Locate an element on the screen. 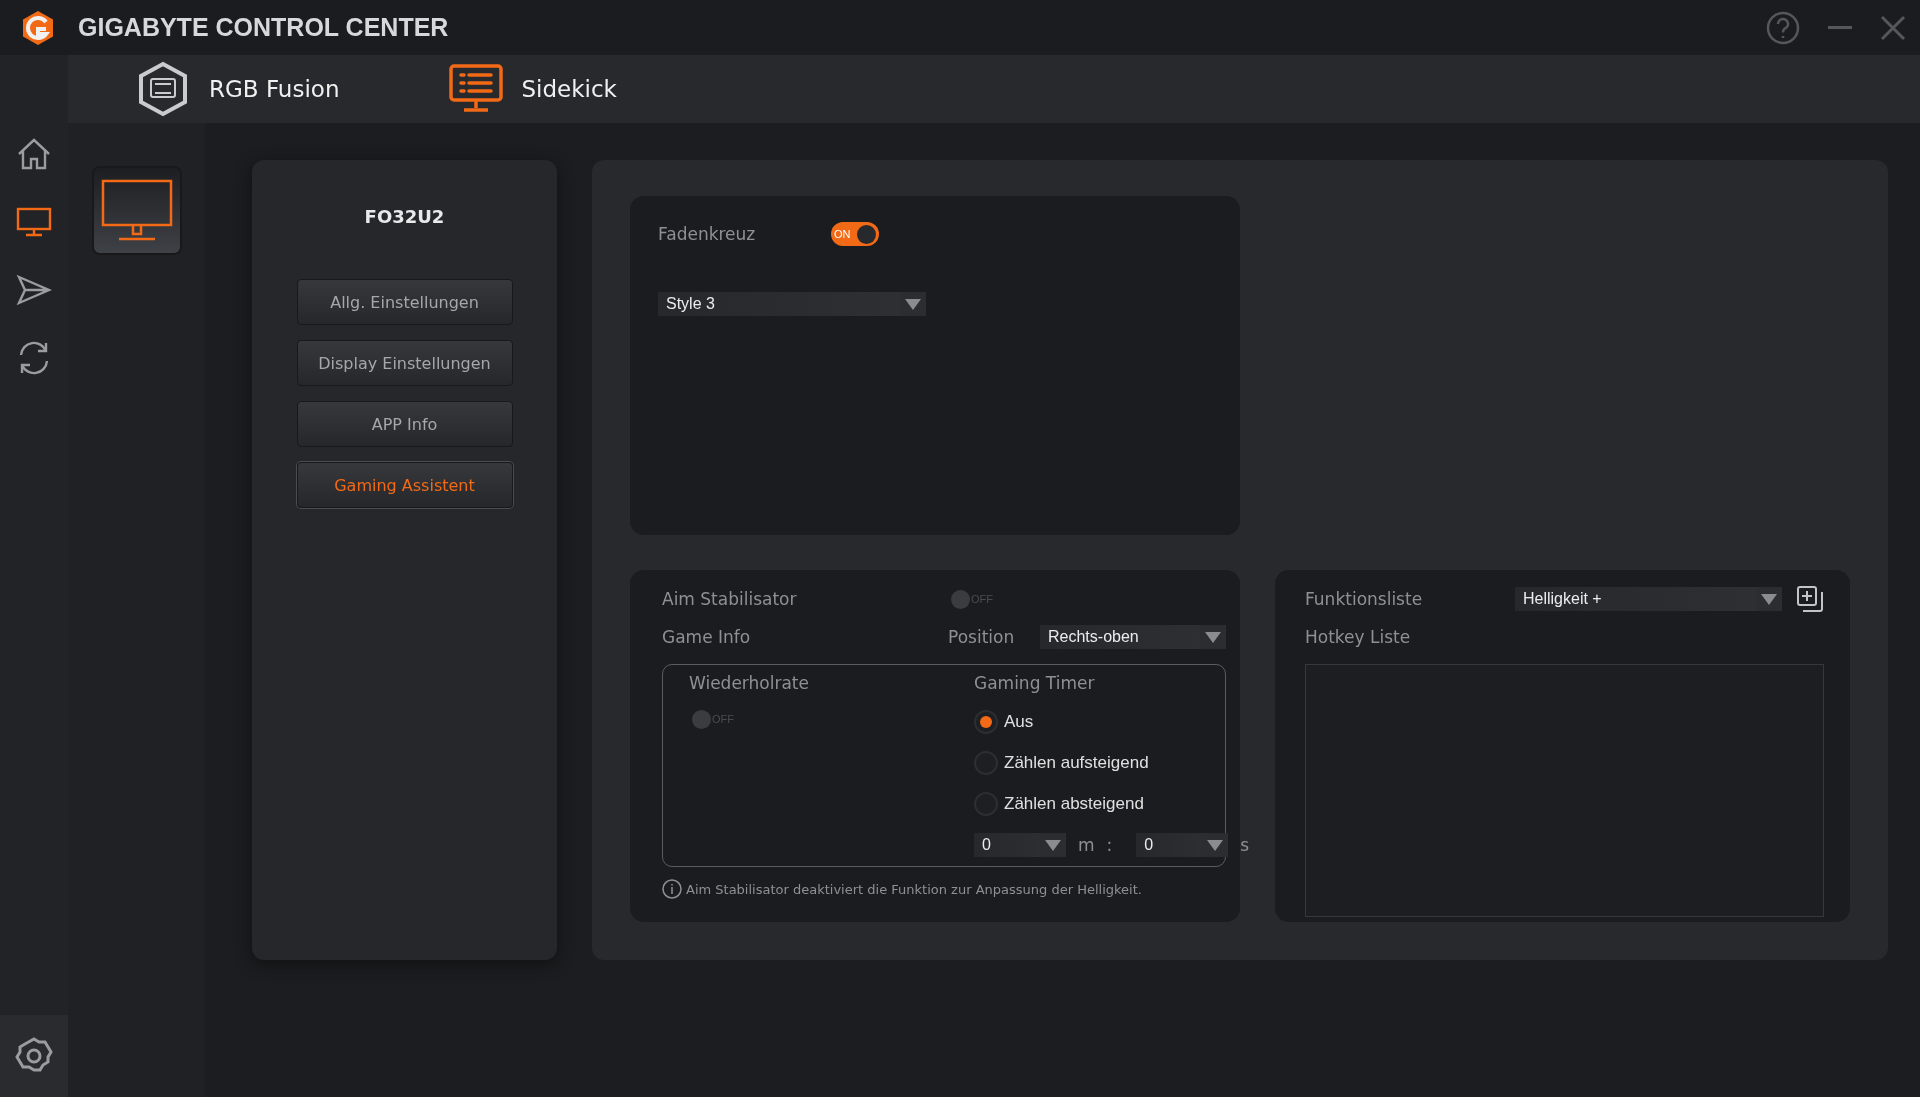  dropdown: Style 3 is located at coordinates (792, 304).